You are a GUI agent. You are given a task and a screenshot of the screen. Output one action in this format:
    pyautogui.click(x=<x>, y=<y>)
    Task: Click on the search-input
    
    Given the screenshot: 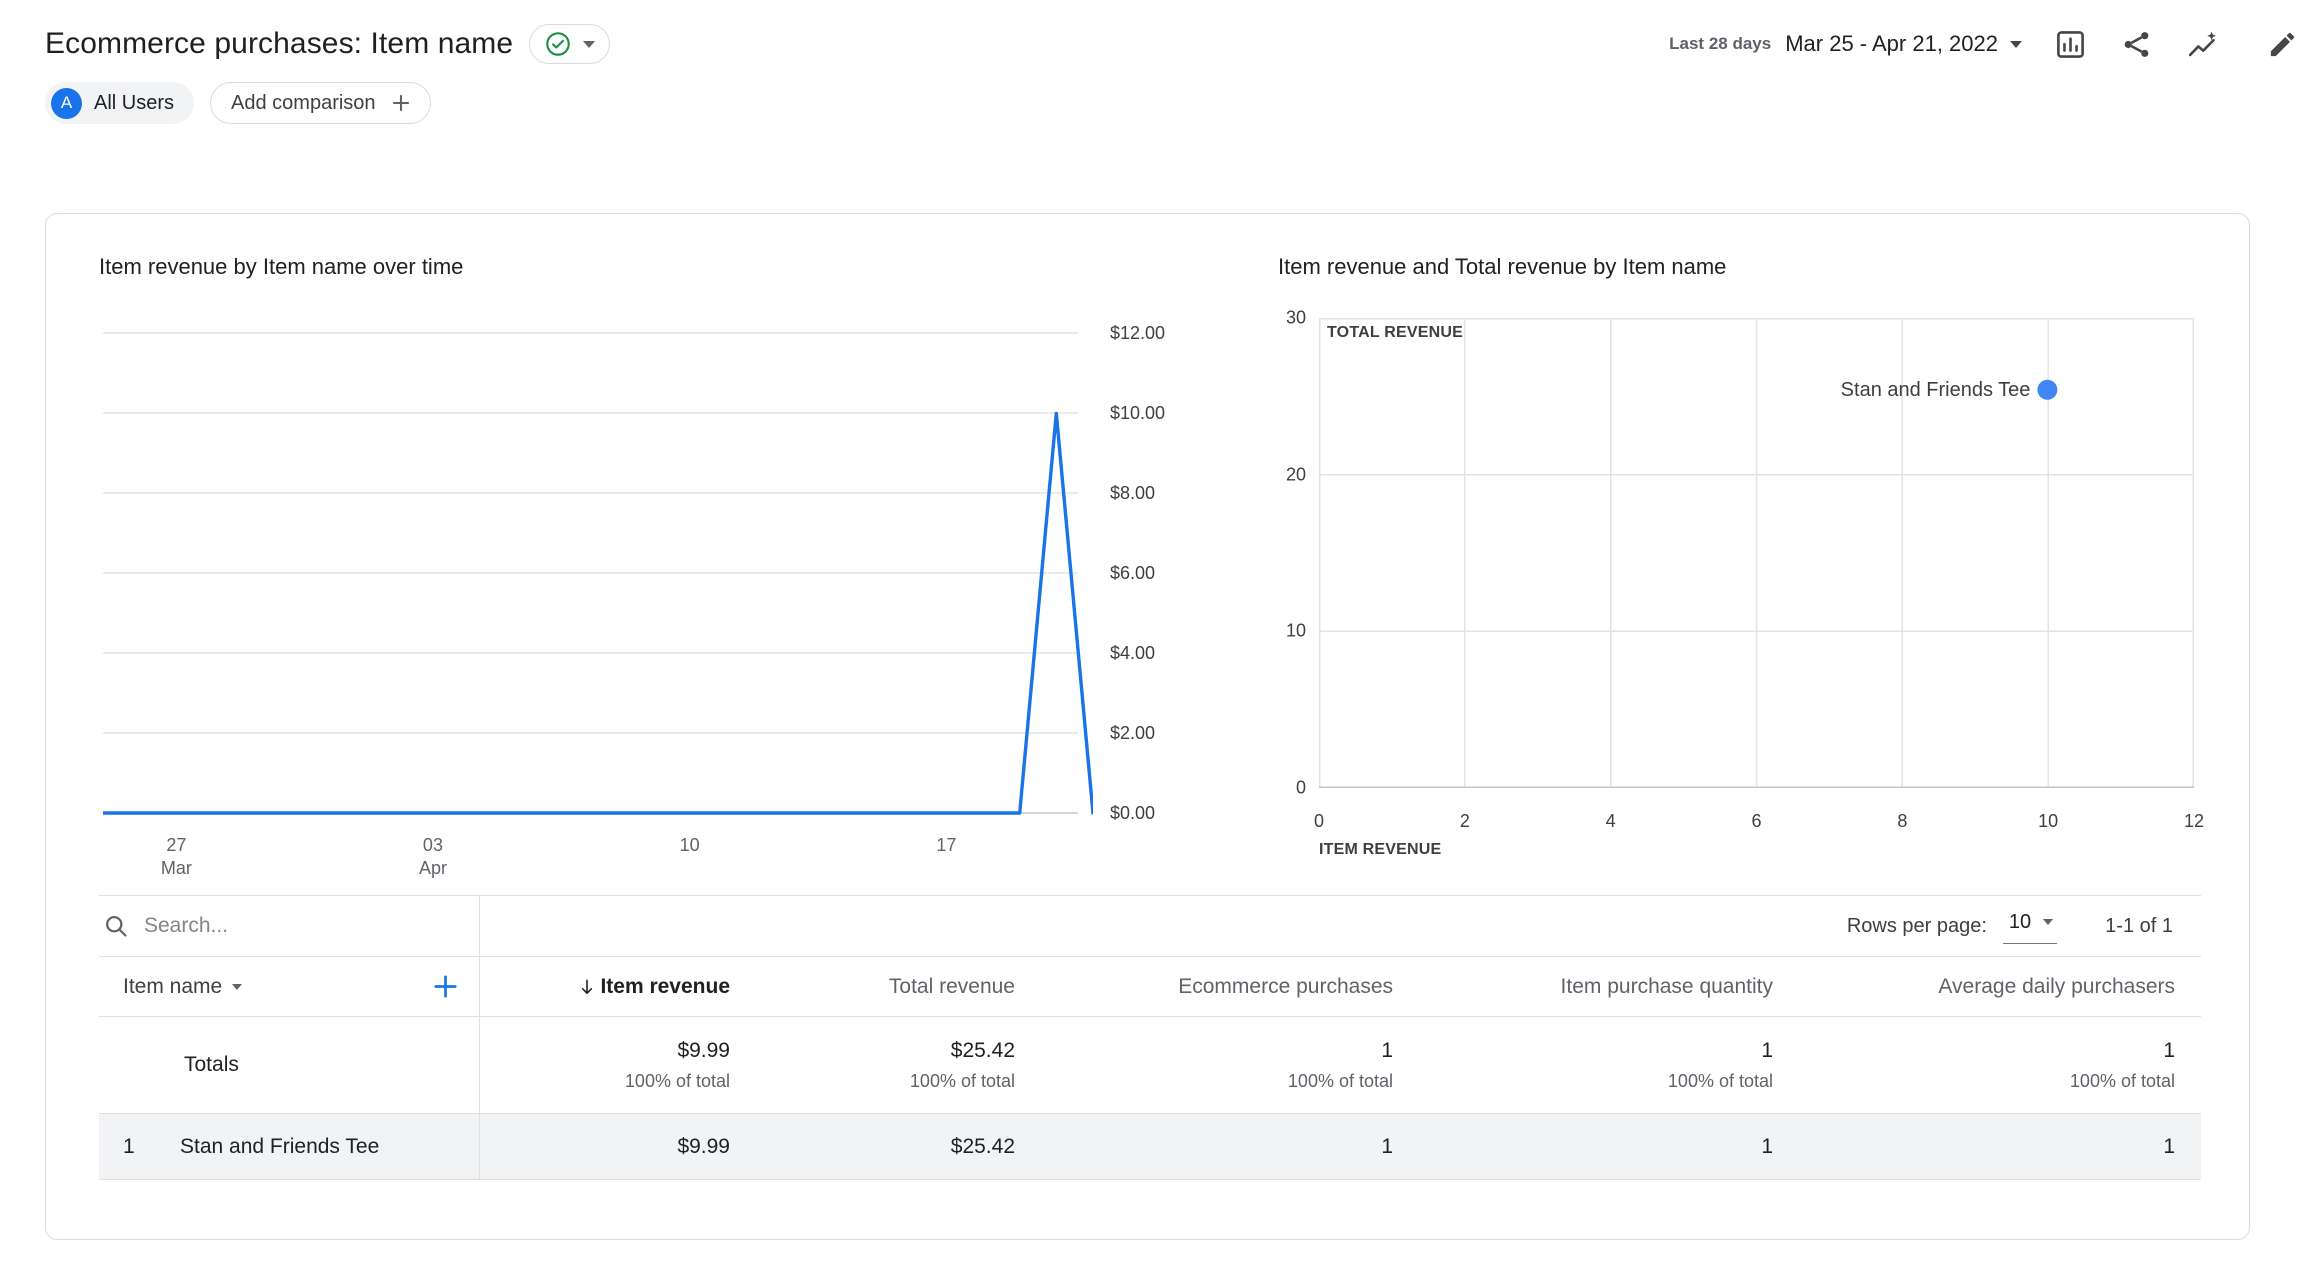 What is the action you would take?
    pyautogui.click(x=264, y=926)
    